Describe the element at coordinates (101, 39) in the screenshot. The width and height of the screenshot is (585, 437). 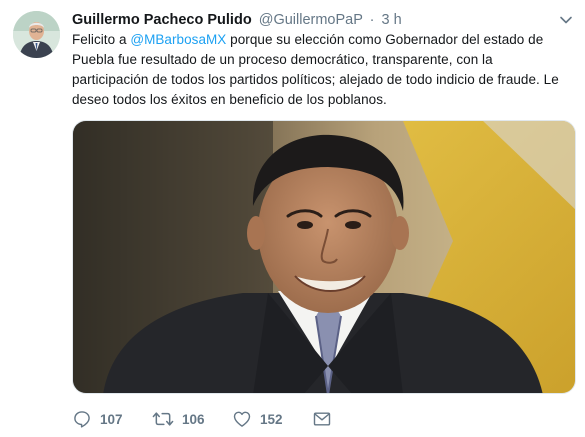
I see `tweet-text-lead: Felicito a` at that location.